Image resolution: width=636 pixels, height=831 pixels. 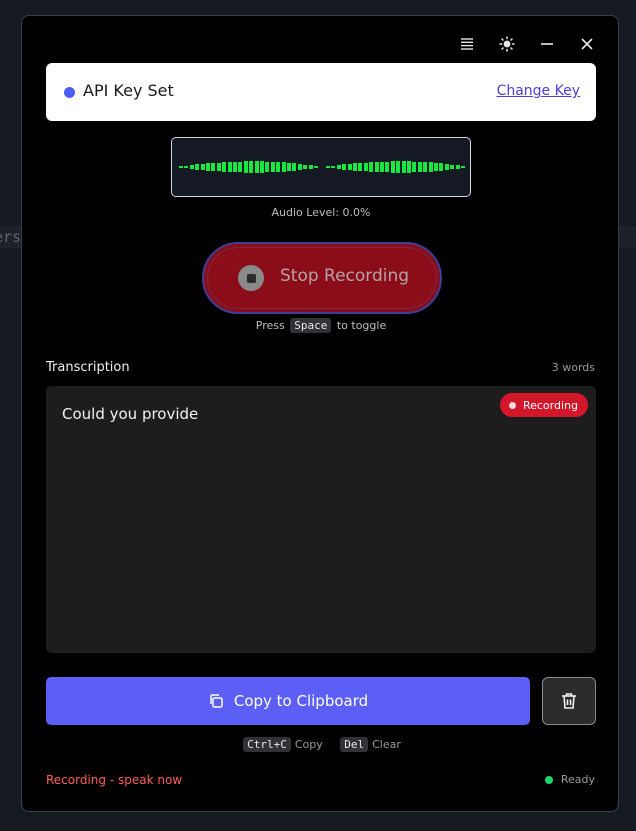 I want to click on api-key-card: API Key Set Change Key, so click(x=321, y=92).